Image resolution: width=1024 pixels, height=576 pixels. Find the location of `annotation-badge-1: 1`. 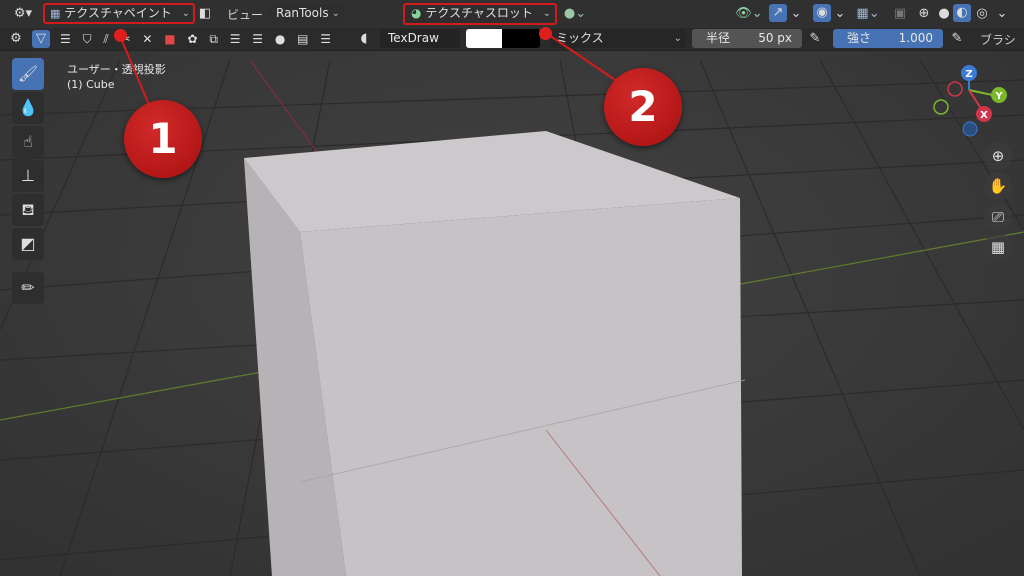

annotation-badge-1: 1 is located at coordinates (163, 139).